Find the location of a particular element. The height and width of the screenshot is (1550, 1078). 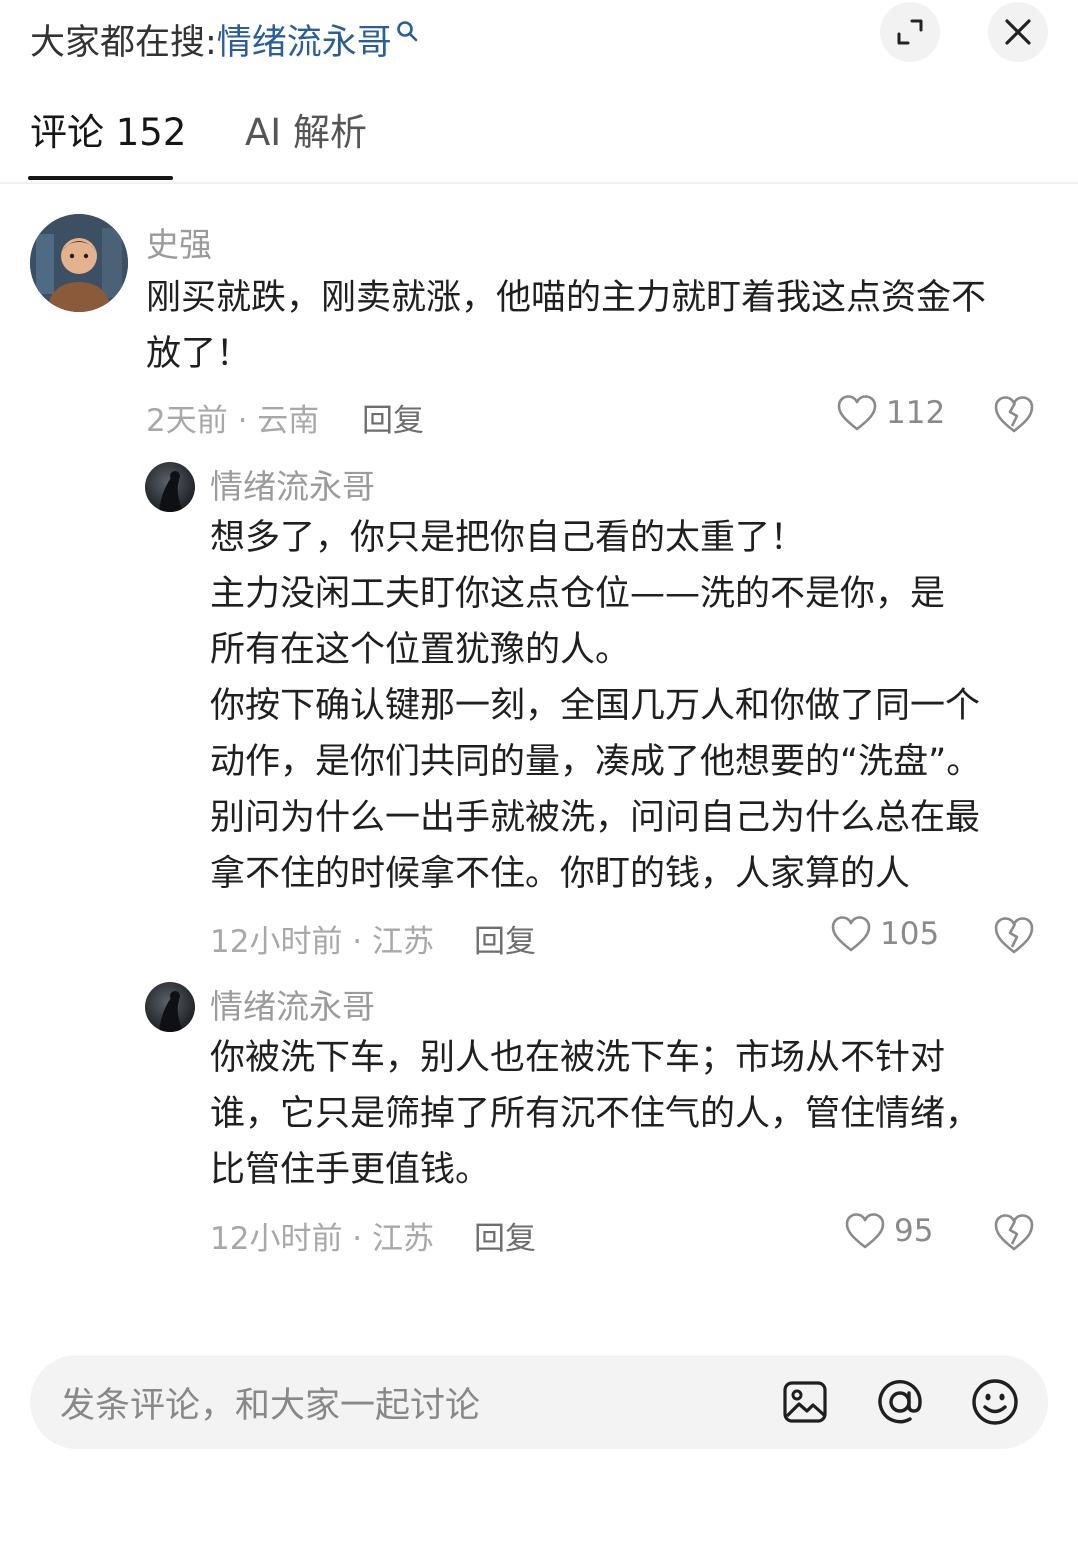

search-icon is located at coordinates (407, 31).